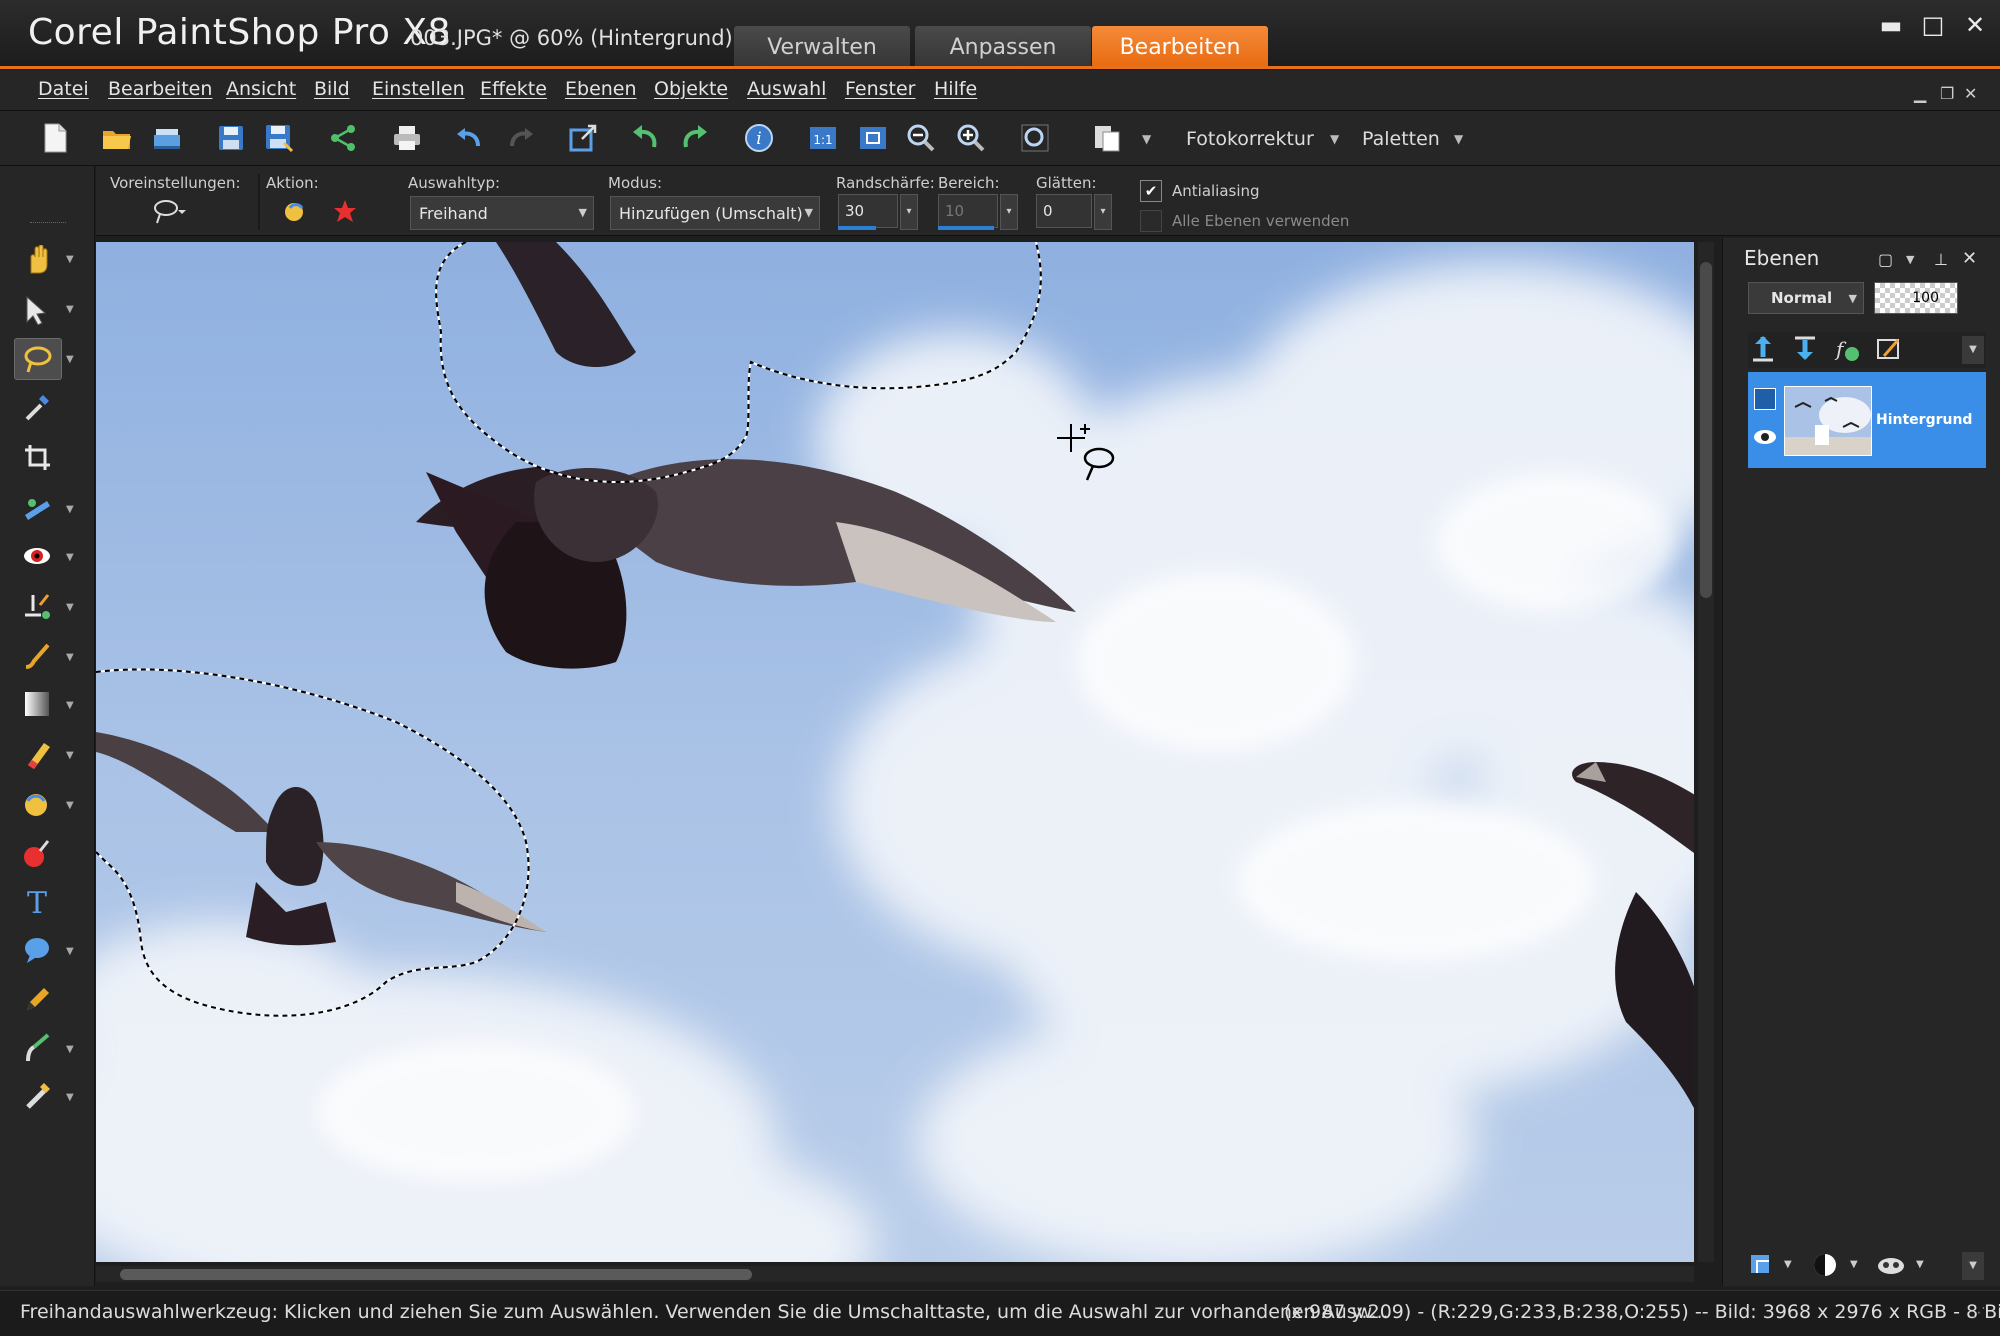 The width and height of the screenshot is (2000, 1336). Describe the element at coordinates (1401, 139) in the screenshot. I see `paletten-menu: Paletten` at that location.